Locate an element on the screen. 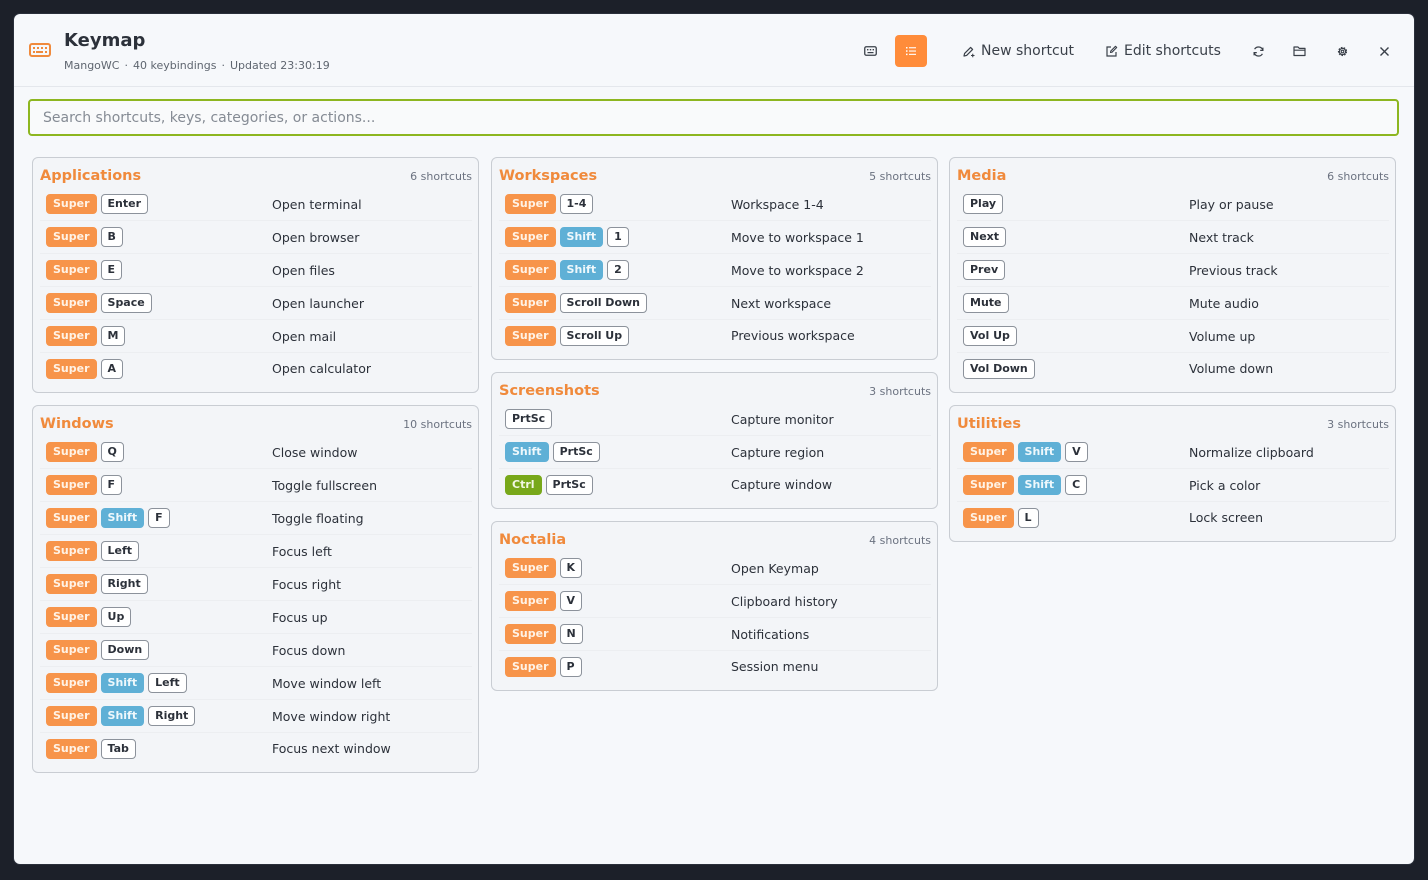  shortcut-row: Super Enter Open terminal is located at coordinates (256, 204).